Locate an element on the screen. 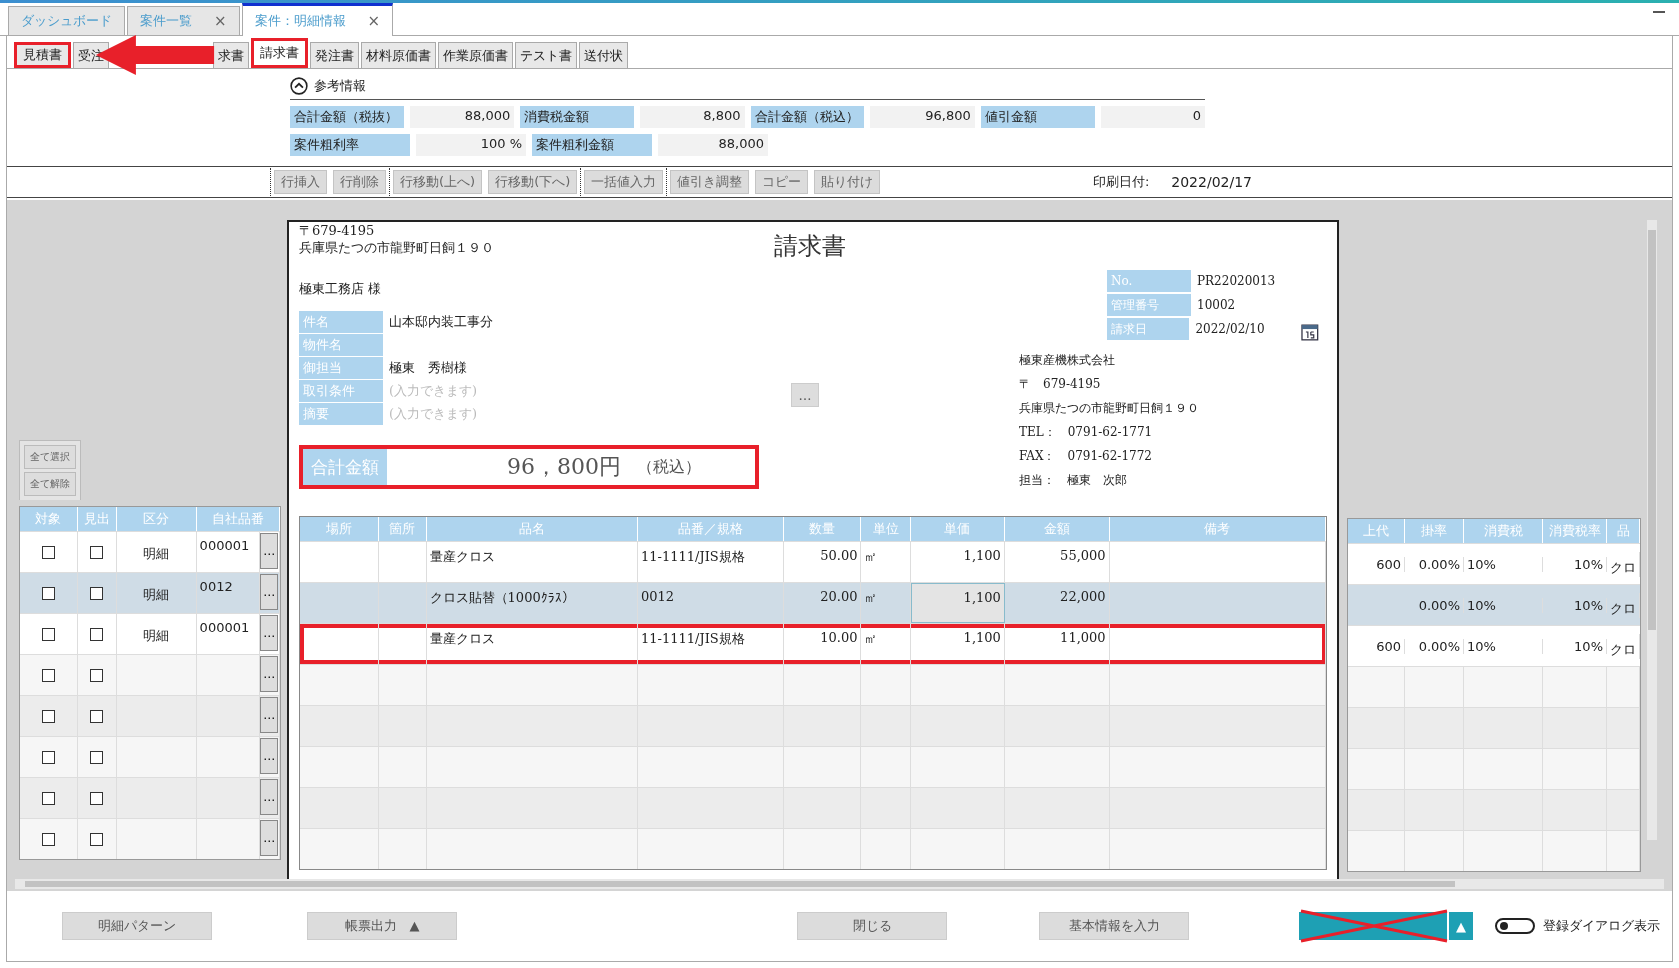  output-button: 帳票出力 ▲ is located at coordinates (382, 926).